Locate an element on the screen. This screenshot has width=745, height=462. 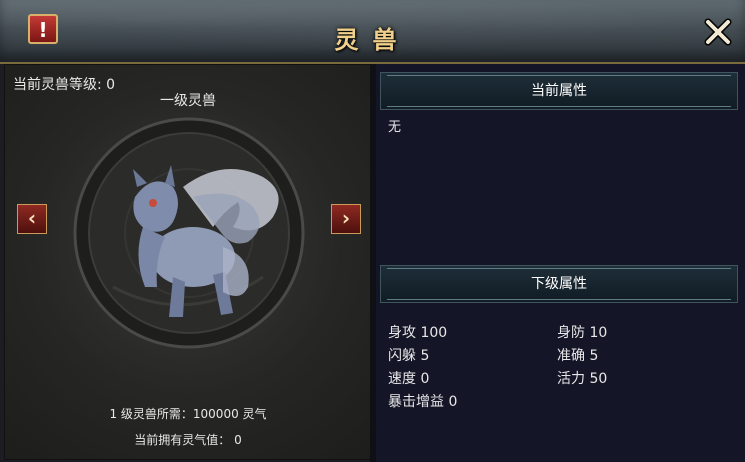
close-icon is located at coordinates (718, 32).